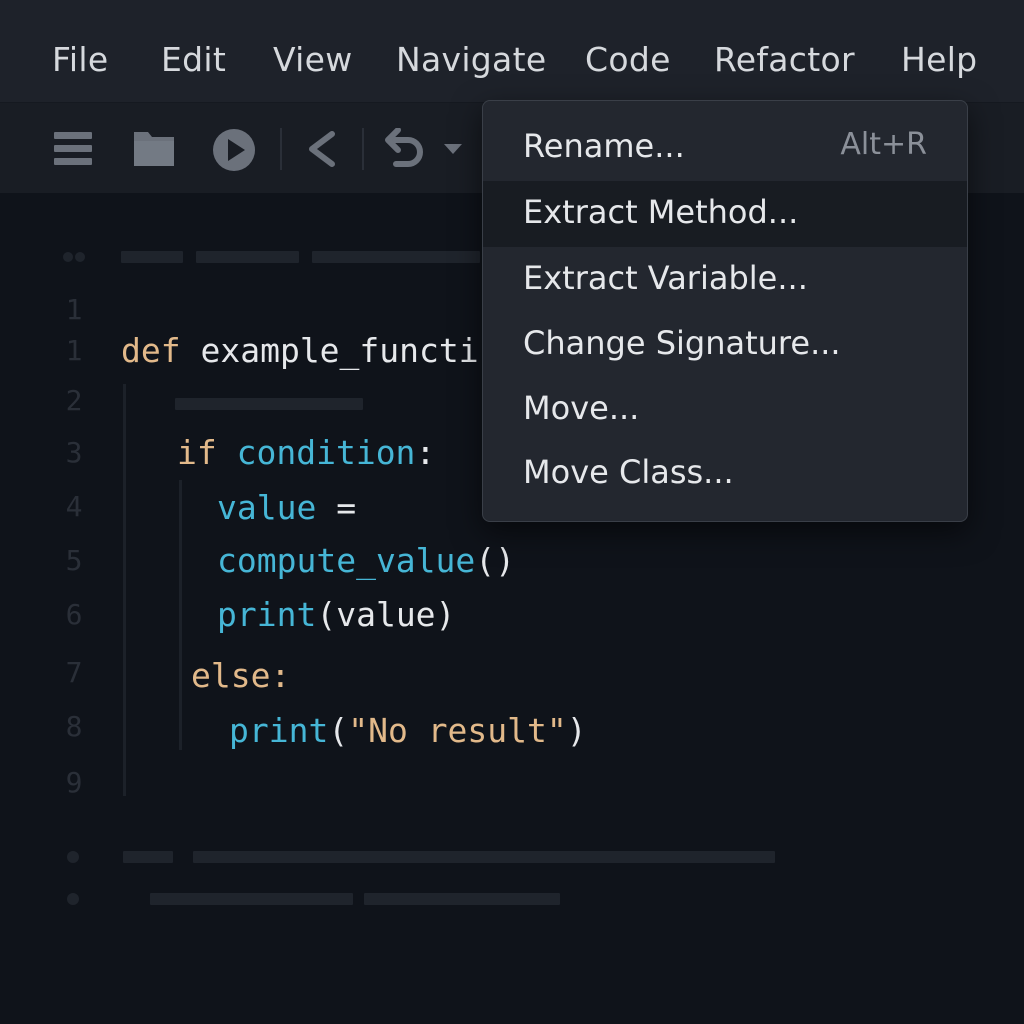  I want to click on call-parens: (), so click(495, 560).